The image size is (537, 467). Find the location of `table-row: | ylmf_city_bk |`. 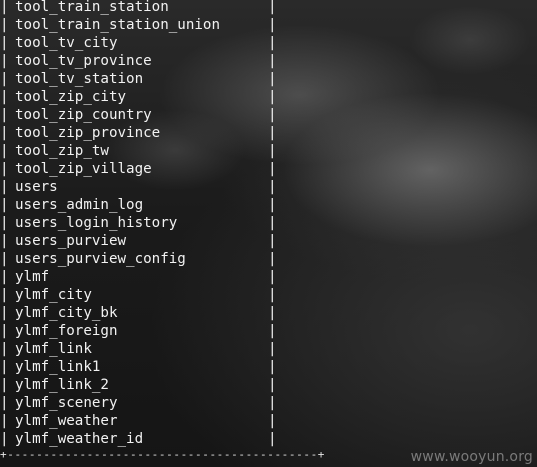

table-row: | ylmf_city_bk | is located at coordinates (138, 313).